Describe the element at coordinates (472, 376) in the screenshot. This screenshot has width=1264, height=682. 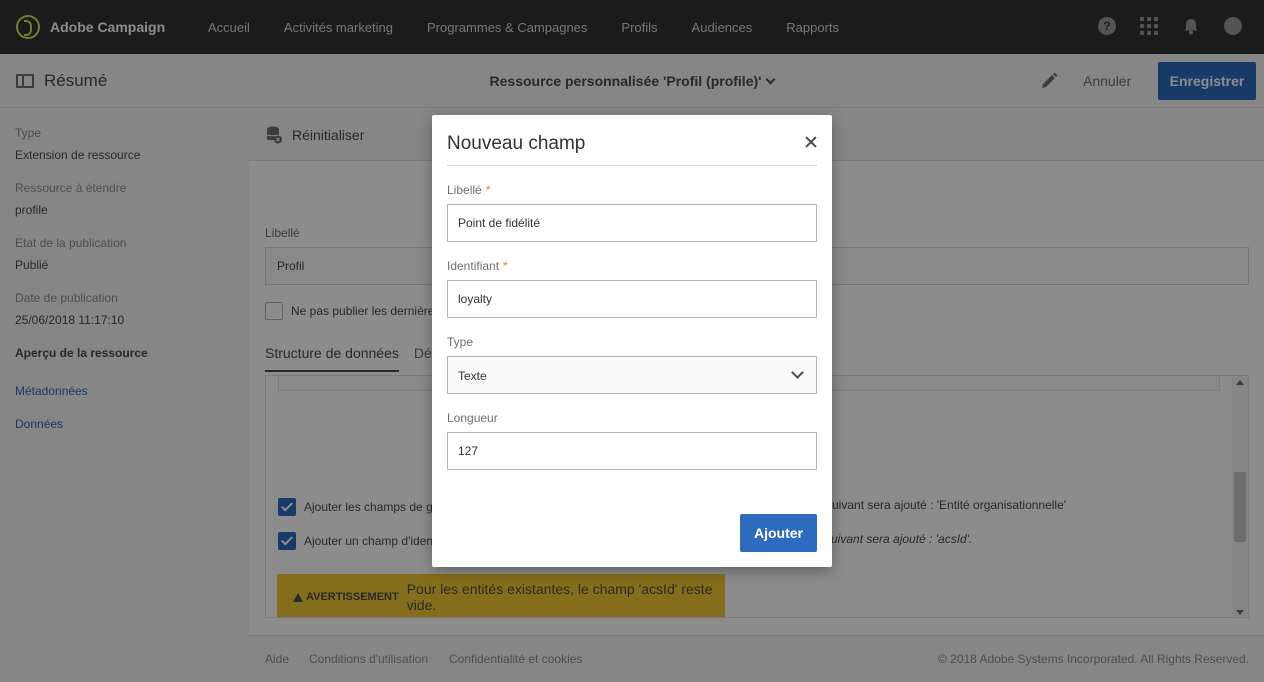
I see `field-type-value: Texte` at that location.